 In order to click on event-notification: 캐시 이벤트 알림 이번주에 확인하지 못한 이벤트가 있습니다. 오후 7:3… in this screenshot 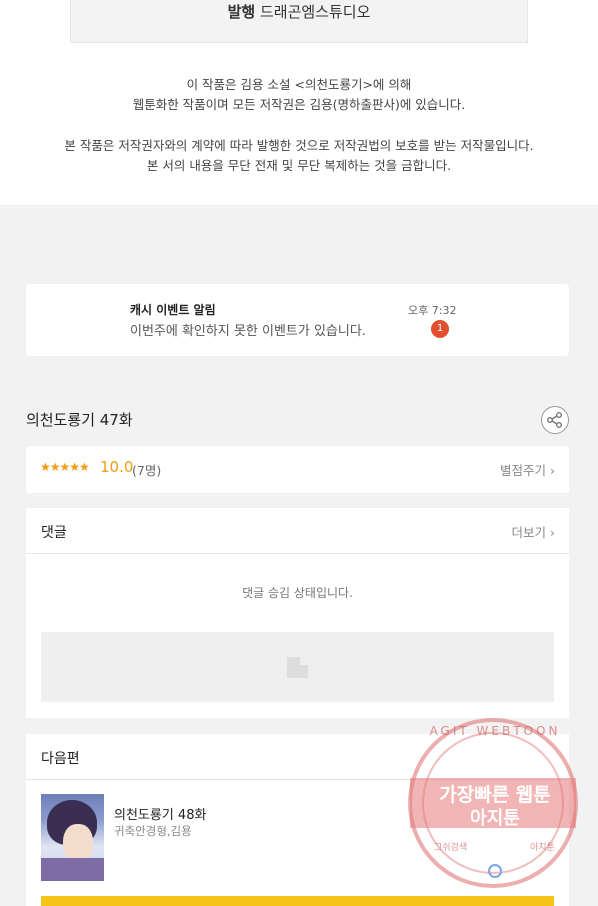, I will do `click(297, 320)`.